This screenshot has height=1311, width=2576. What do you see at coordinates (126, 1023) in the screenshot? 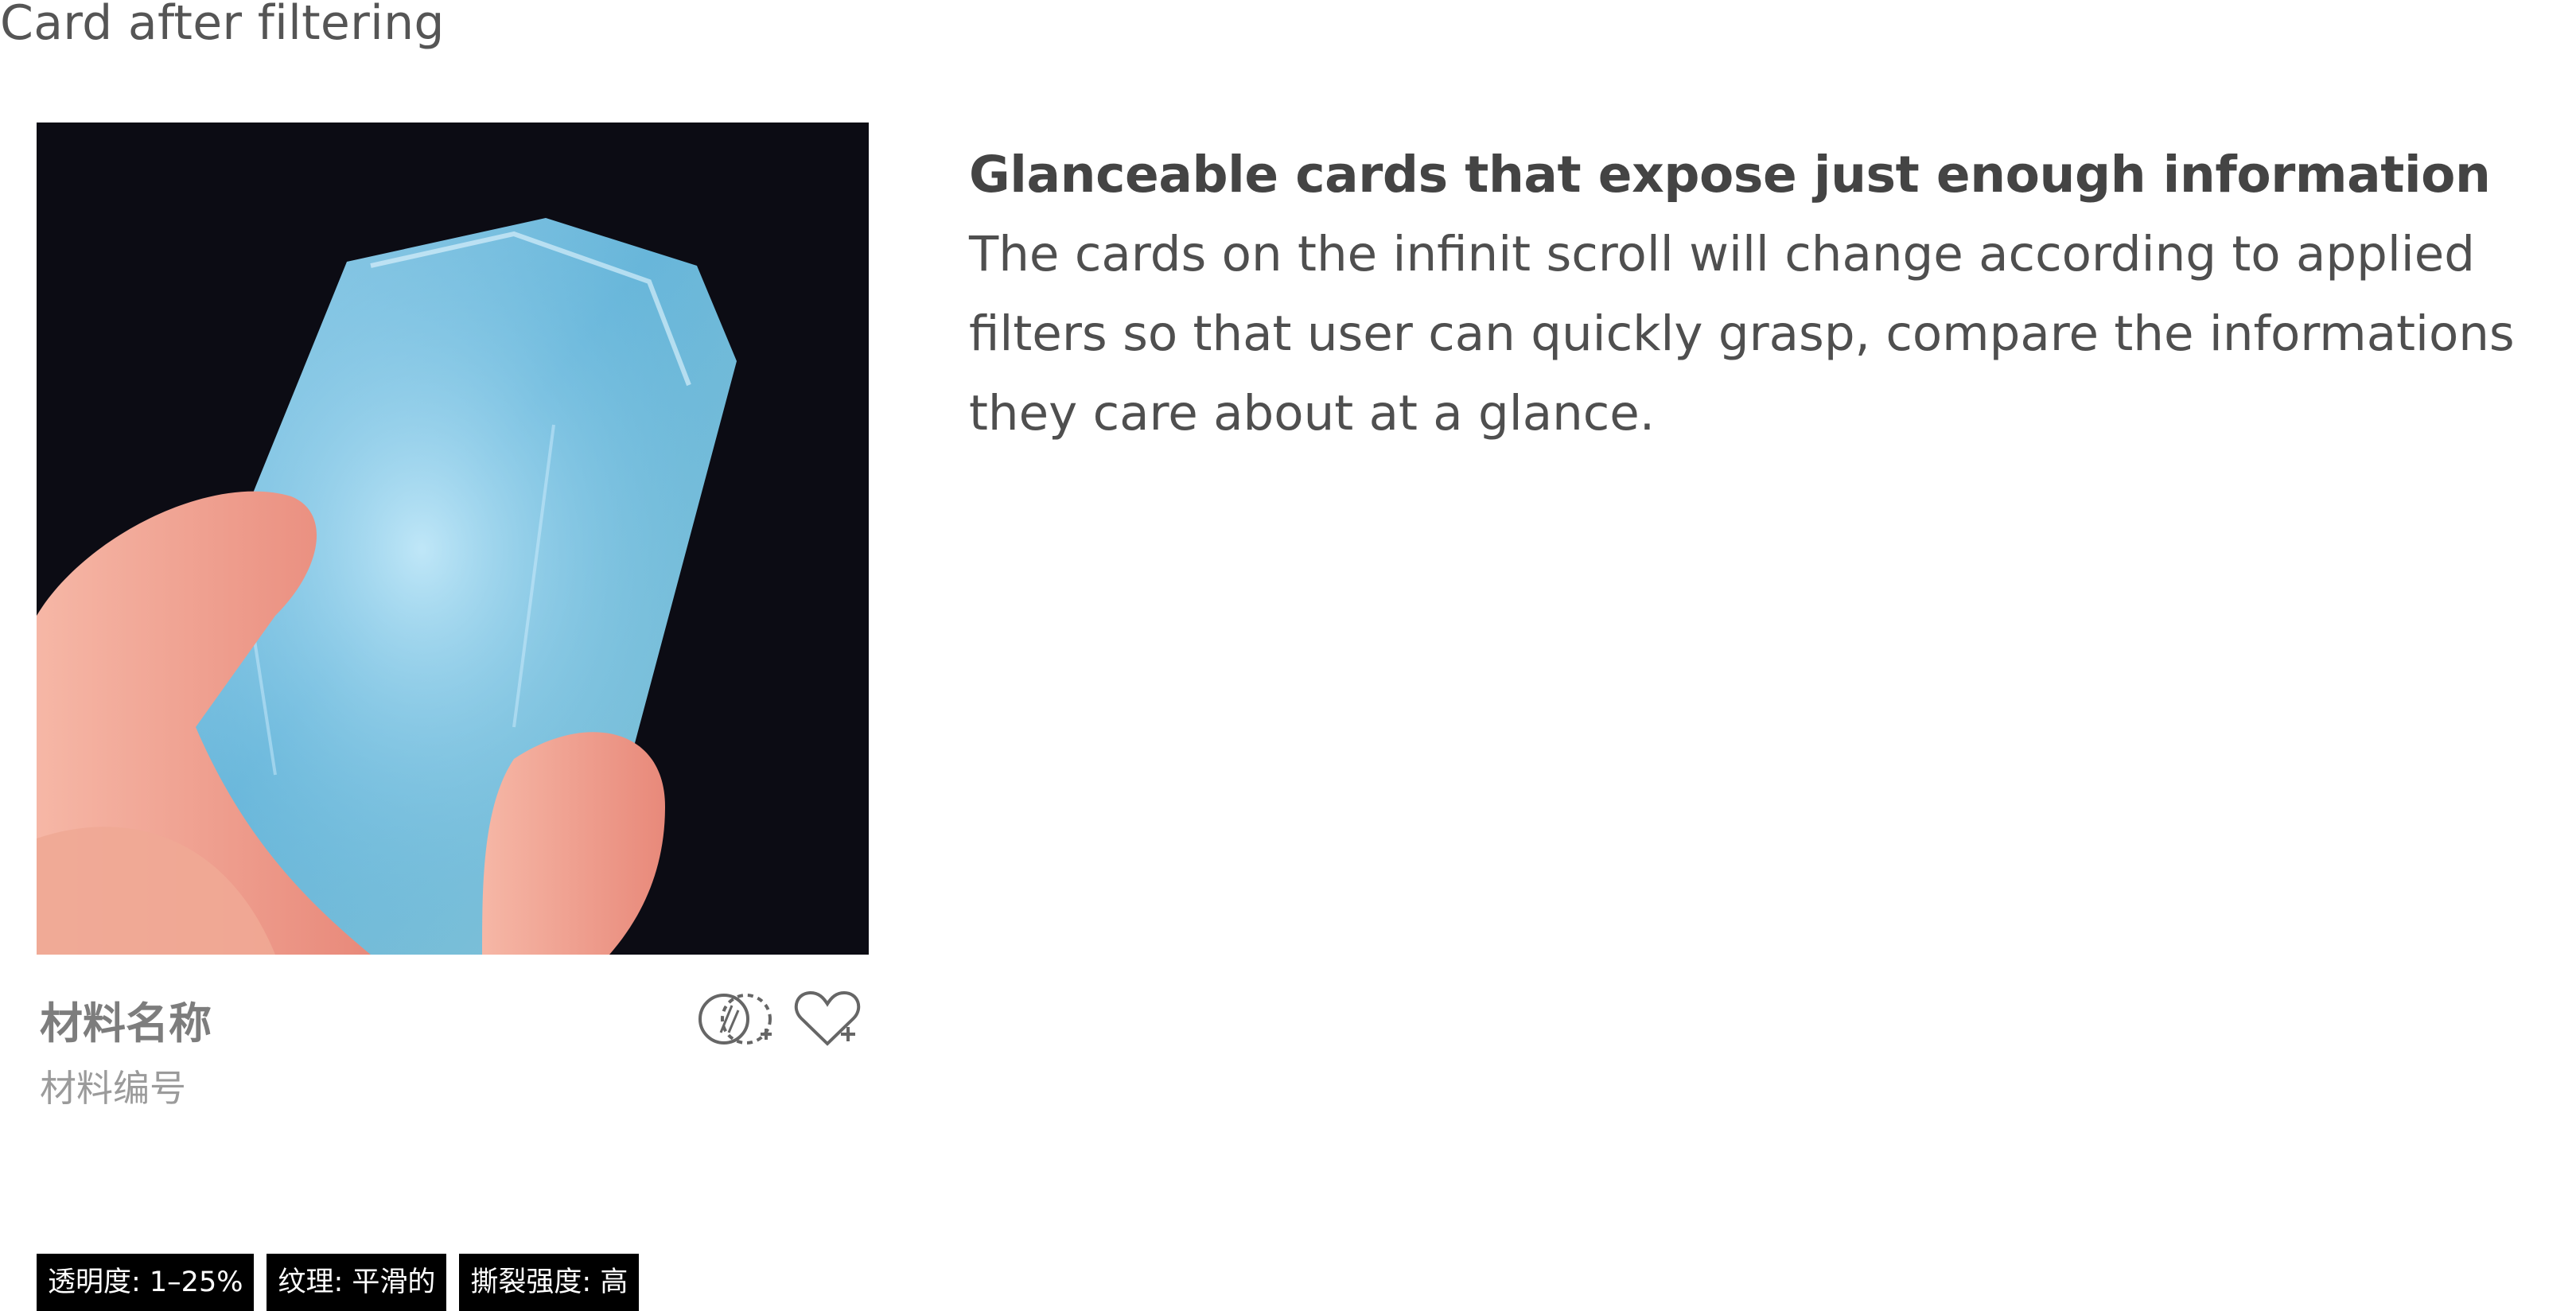
I see `material-name: 材料名称` at bounding box center [126, 1023].